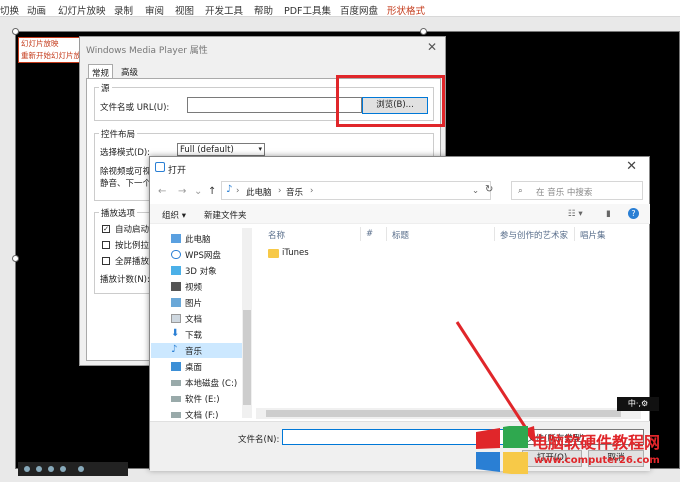 The image size is (680, 482). I want to click on tutorial-arrow, so click(495, 382).